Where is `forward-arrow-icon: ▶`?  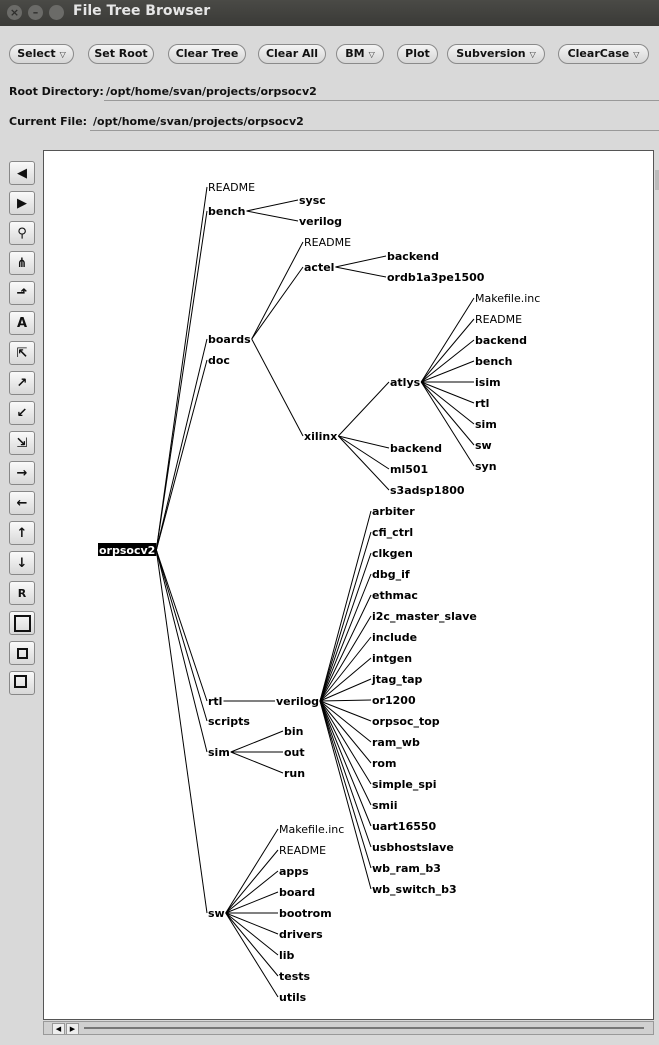 forward-arrow-icon: ▶ is located at coordinates (22, 203).